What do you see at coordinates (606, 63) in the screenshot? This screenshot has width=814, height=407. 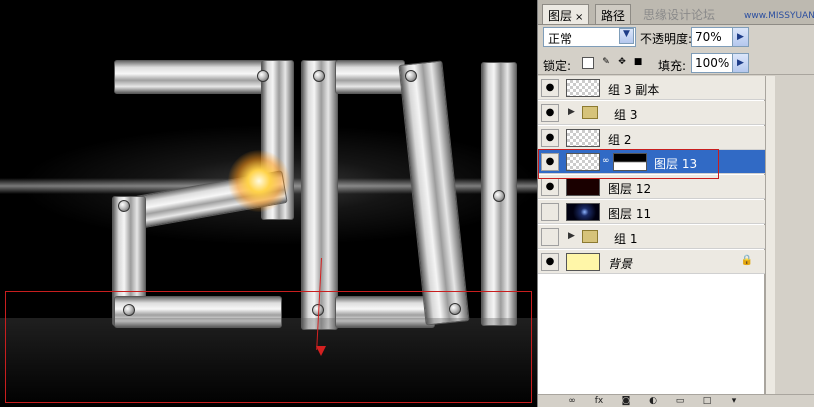 I see `brush-icon: ✎` at bounding box center [606, 63].